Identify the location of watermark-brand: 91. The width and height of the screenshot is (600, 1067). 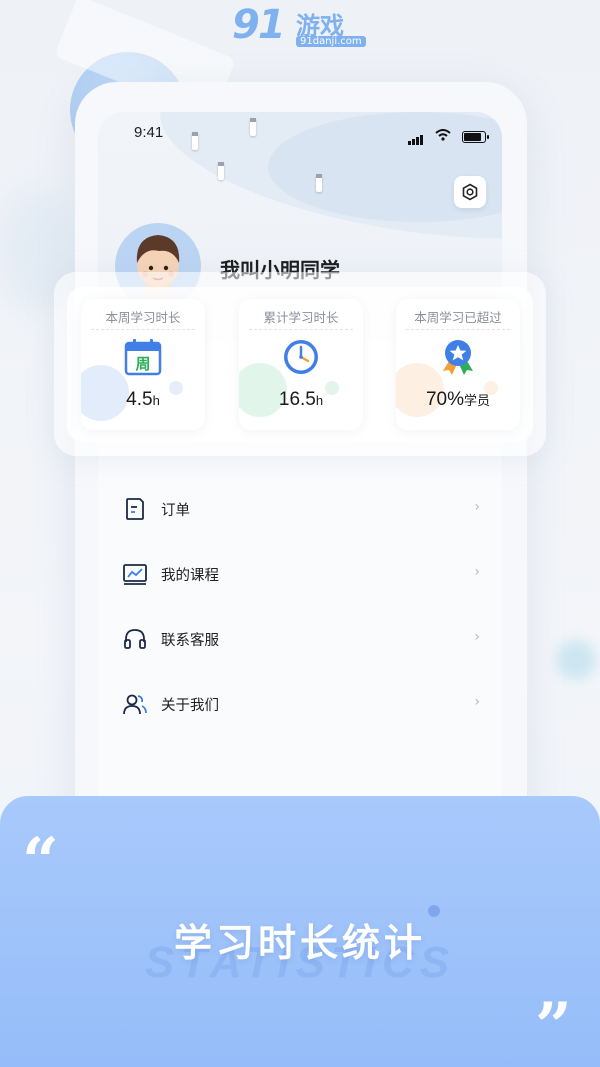
(259, 25).